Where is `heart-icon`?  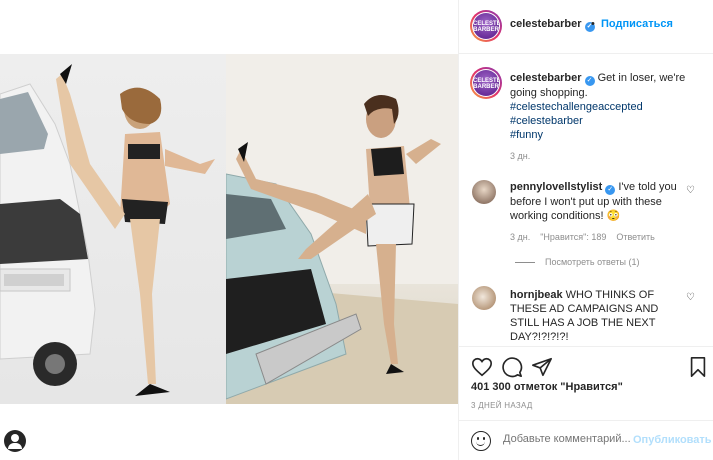 heart-icon is located at coordinates (482, 367).